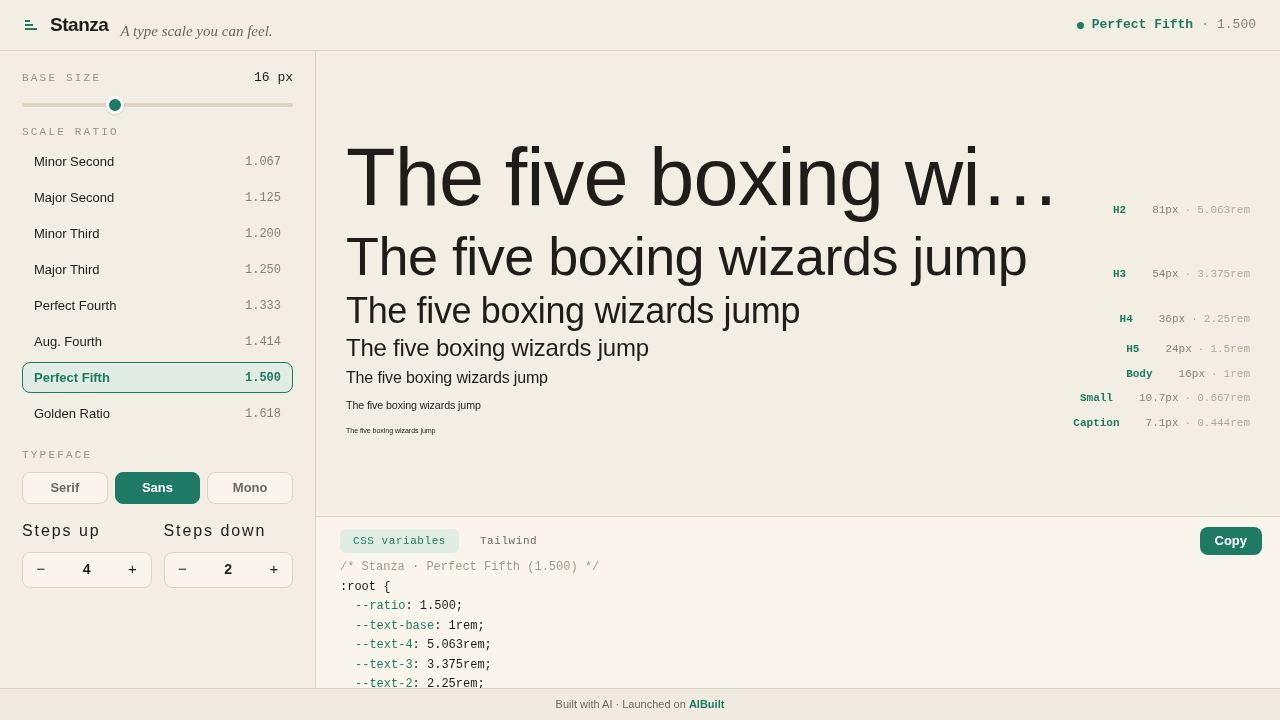 This screenshot has width=1280, height=720. I want to click on style-name: Small, so click(1096, 399).